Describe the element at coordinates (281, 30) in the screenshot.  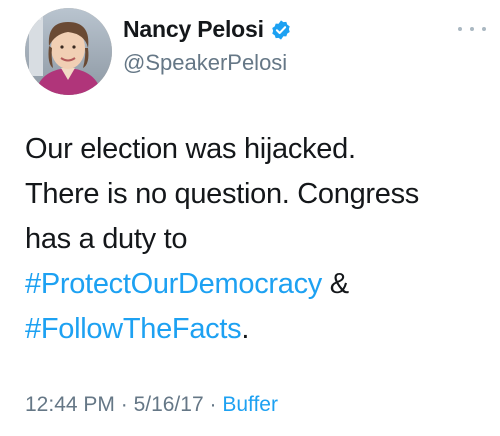
I see `verified-badge-icon` at that location.